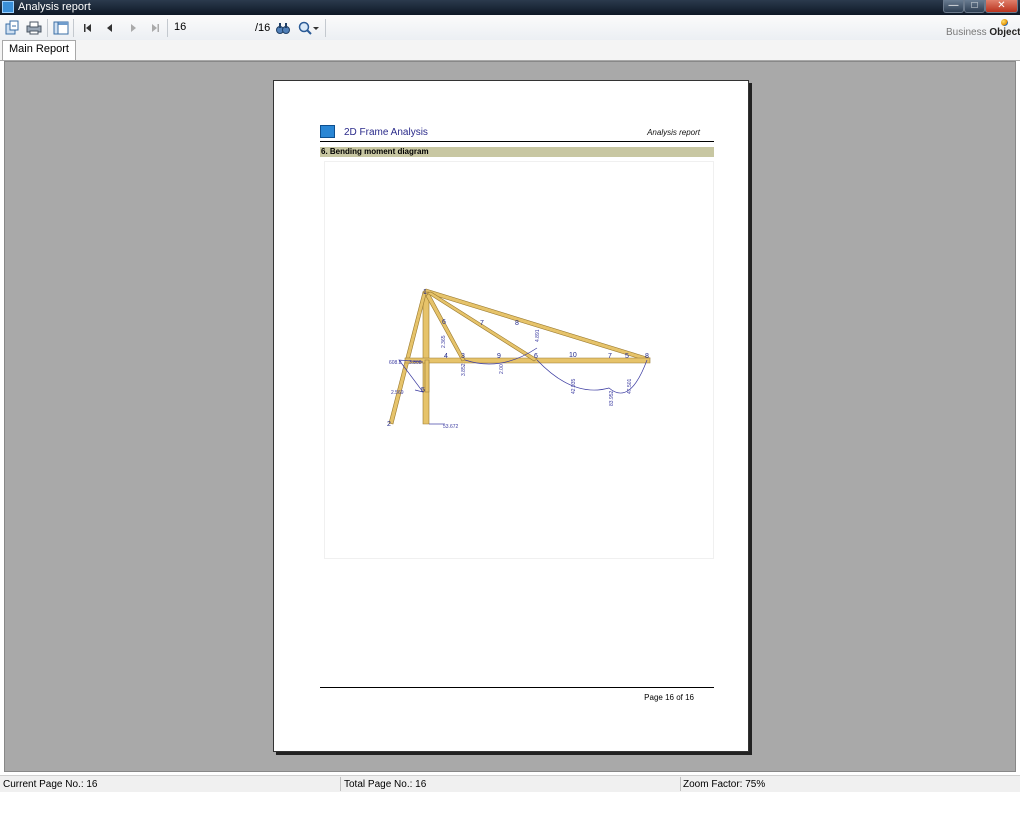 This screenshot has width=1020, height=816. What do you see at coordinates (386, 132) in the screenshot?
I see `report-title: 2D Frame Analysis` at bounding box center [386, 132].